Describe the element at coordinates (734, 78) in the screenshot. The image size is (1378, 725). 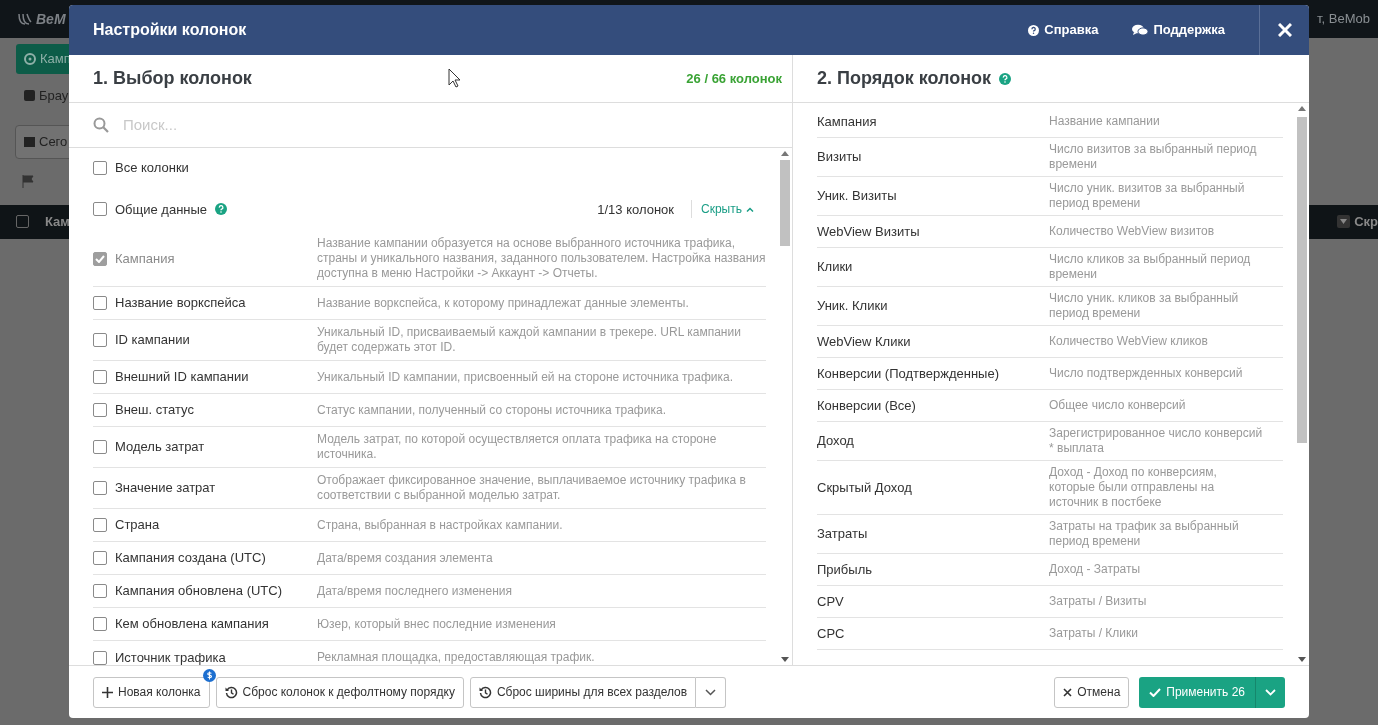
I see `selected-count: 26 / 66 колонок` at that location.